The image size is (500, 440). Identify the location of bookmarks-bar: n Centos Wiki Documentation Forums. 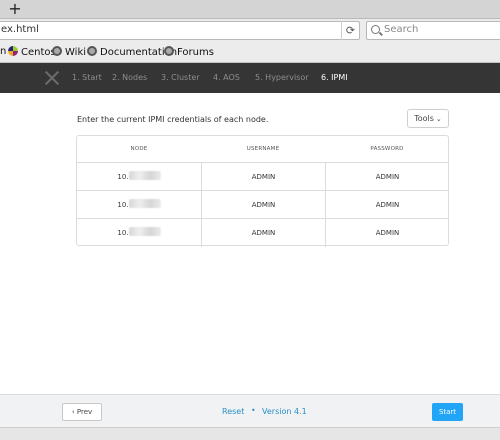
(250, 53).